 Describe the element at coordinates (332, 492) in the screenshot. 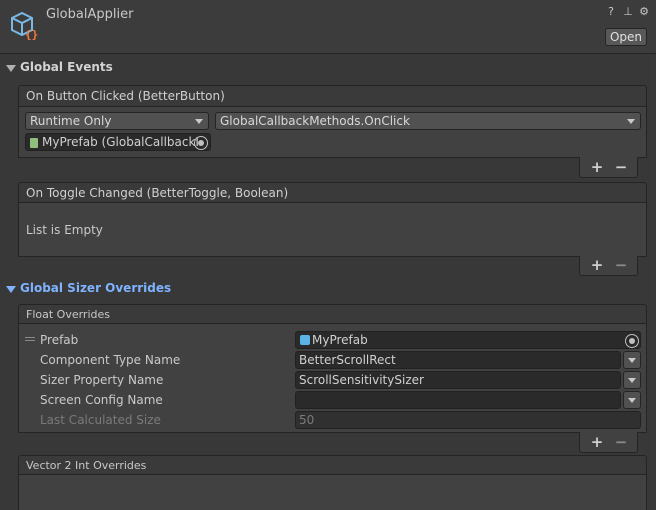

I see `vector2int-overrides-body` at that location.